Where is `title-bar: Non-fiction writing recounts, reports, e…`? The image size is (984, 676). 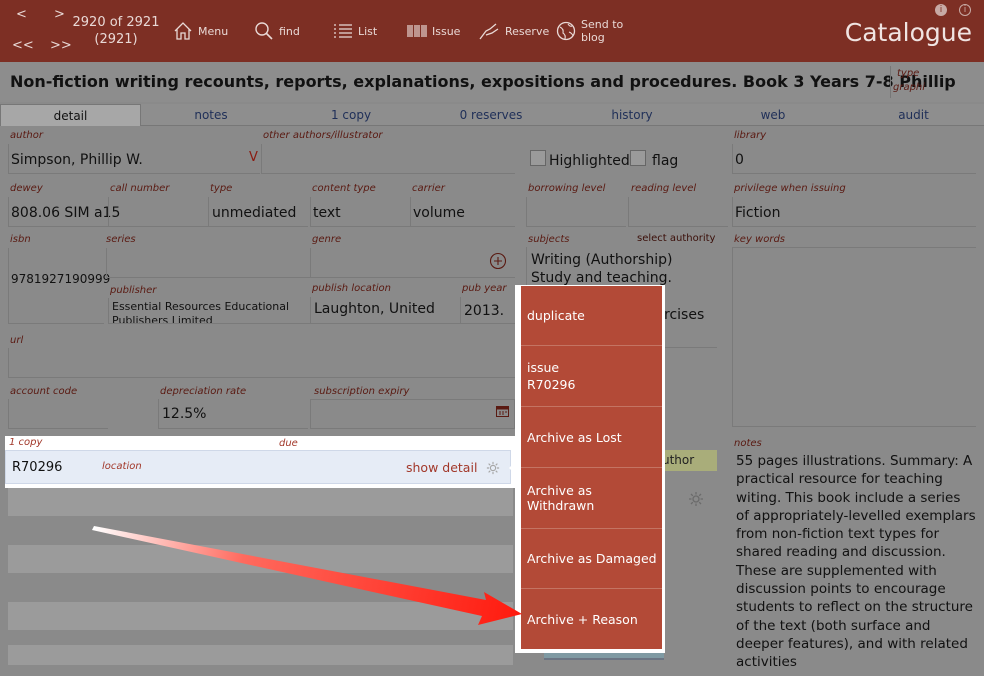
title-bar: Non-fiction writing recounts, reports, e… is located at coordinates (492, 82).